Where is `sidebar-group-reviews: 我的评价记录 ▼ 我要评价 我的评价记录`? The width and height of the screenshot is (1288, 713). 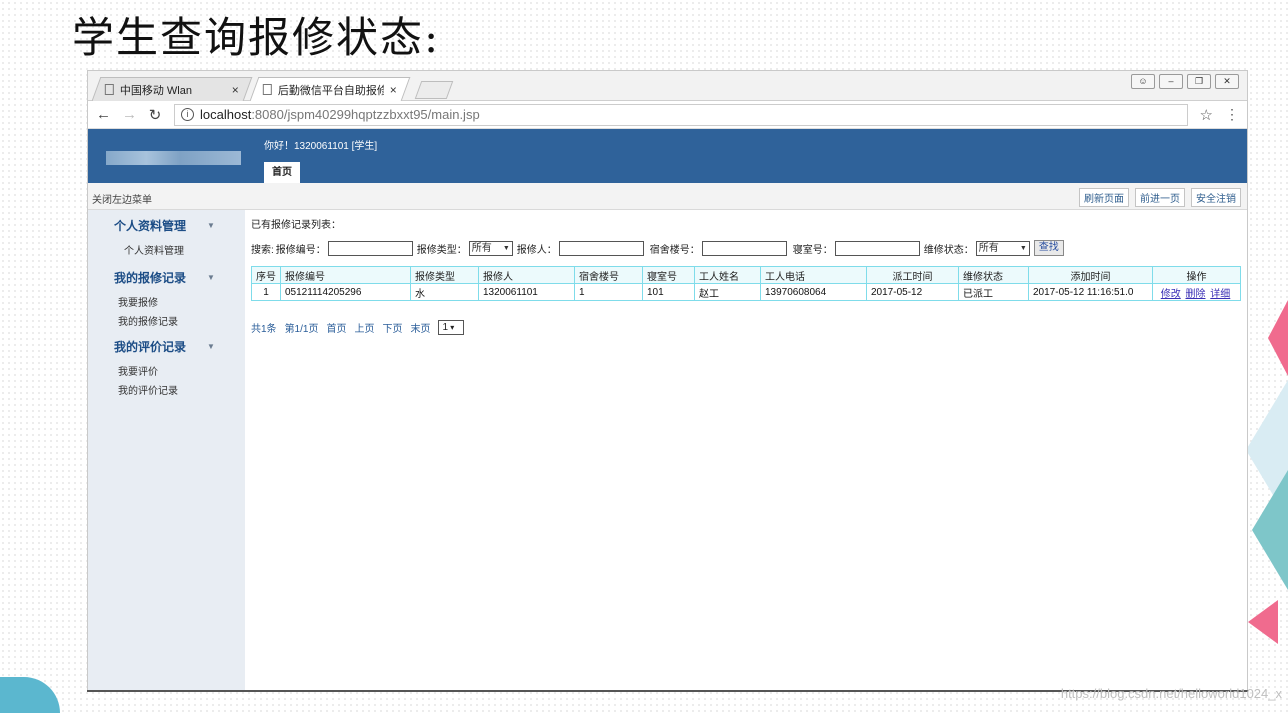
sidebar-group-reviews: 我的评价记录 ▼ 我要评价 我的评价记录 is located at coordinates (166, 367).